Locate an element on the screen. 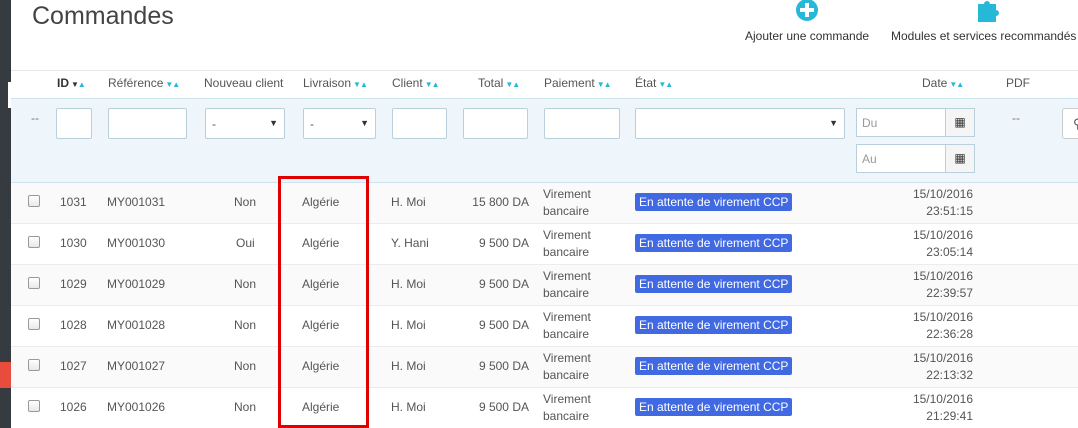  add-order-button: Ajouter une commande is located at coordinates (807, 21).